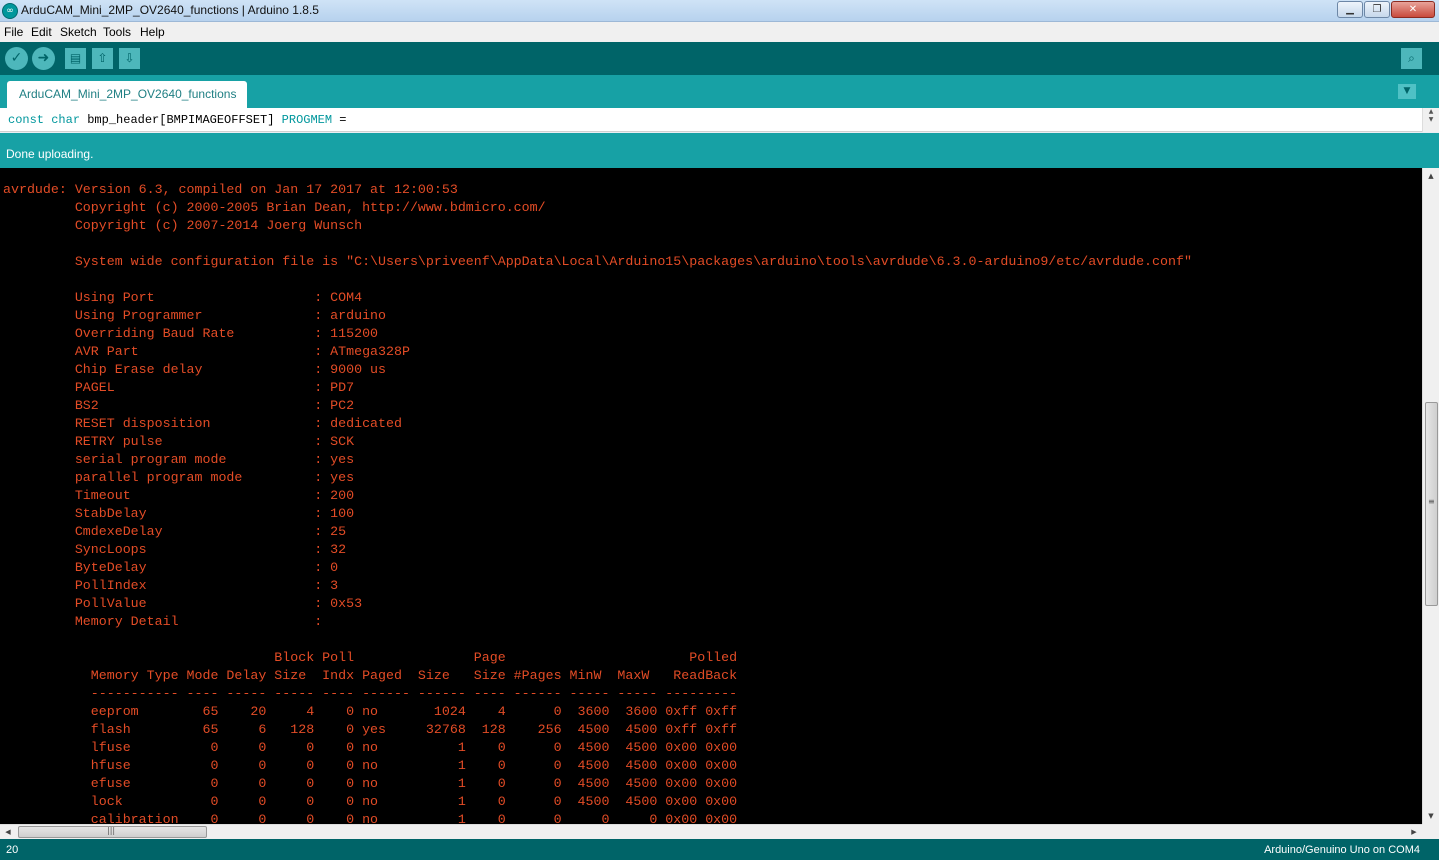 The height and width of the screenshot is (860, 1439). I want to click on arduino-logo-icon: ∞, so click(10, 11).